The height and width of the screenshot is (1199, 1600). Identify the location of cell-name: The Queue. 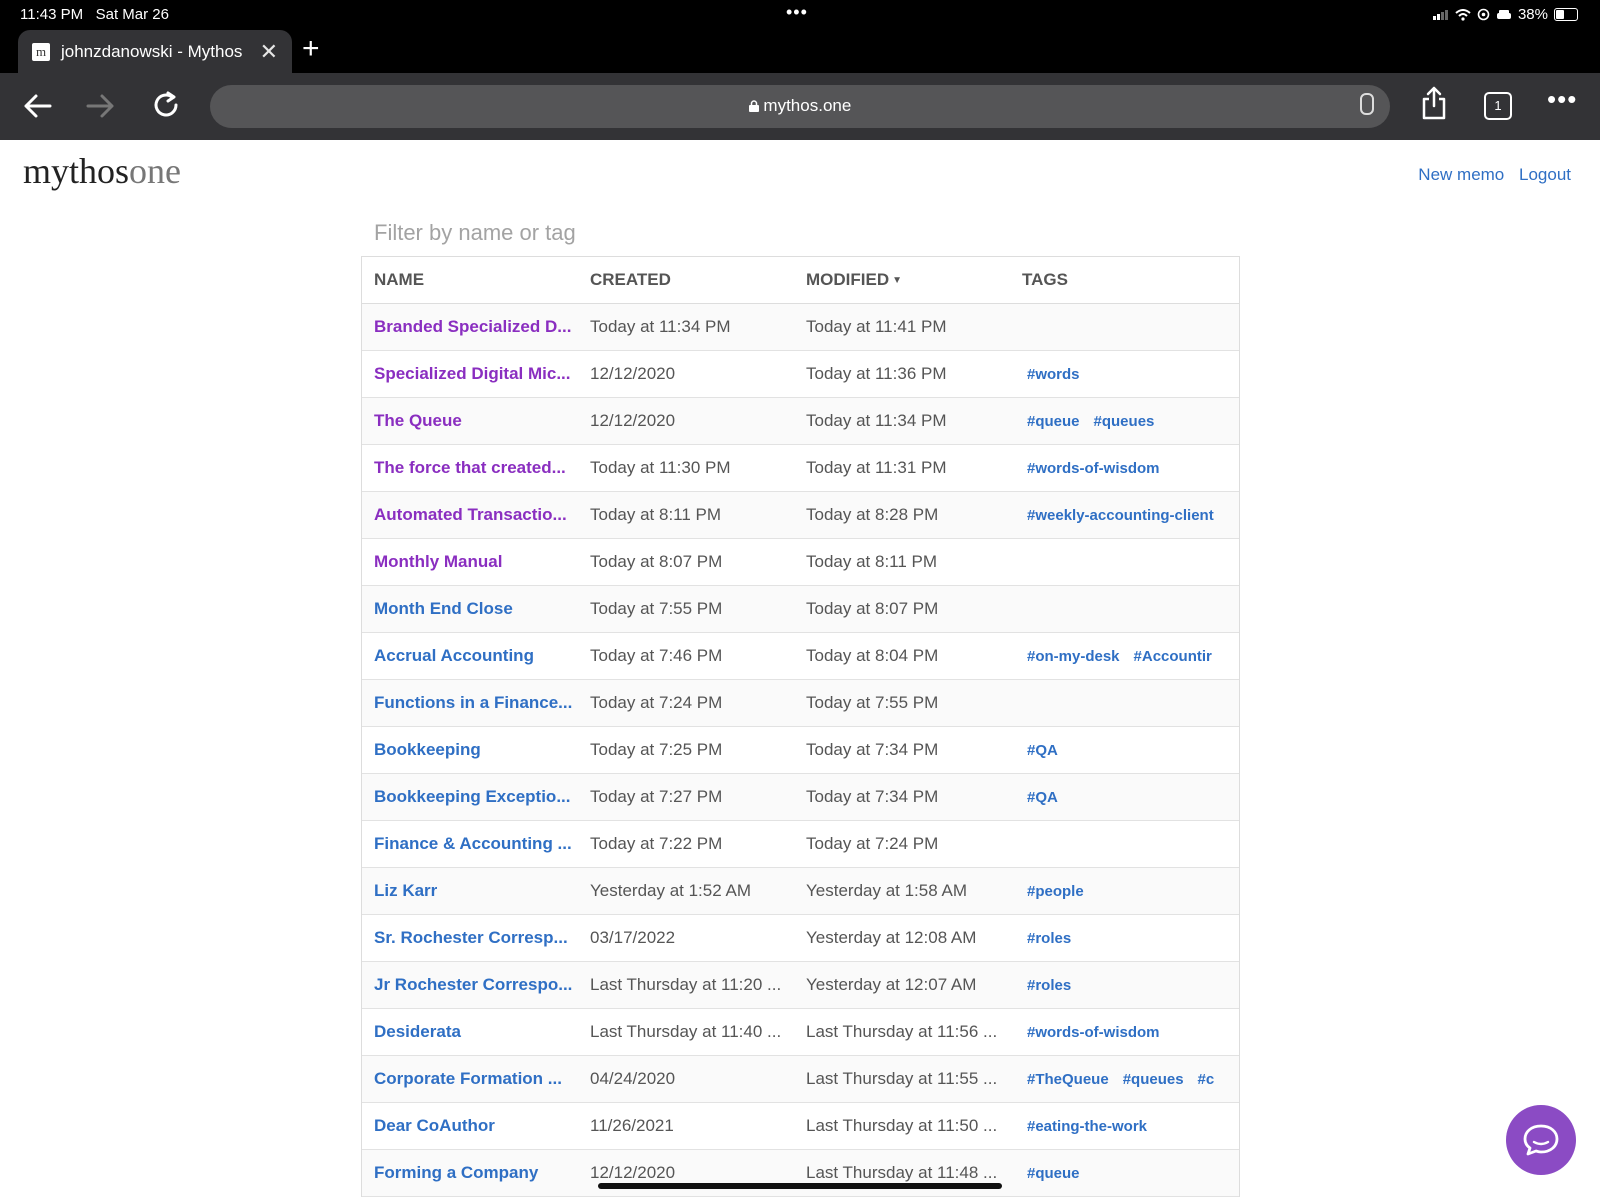
(470, 421).